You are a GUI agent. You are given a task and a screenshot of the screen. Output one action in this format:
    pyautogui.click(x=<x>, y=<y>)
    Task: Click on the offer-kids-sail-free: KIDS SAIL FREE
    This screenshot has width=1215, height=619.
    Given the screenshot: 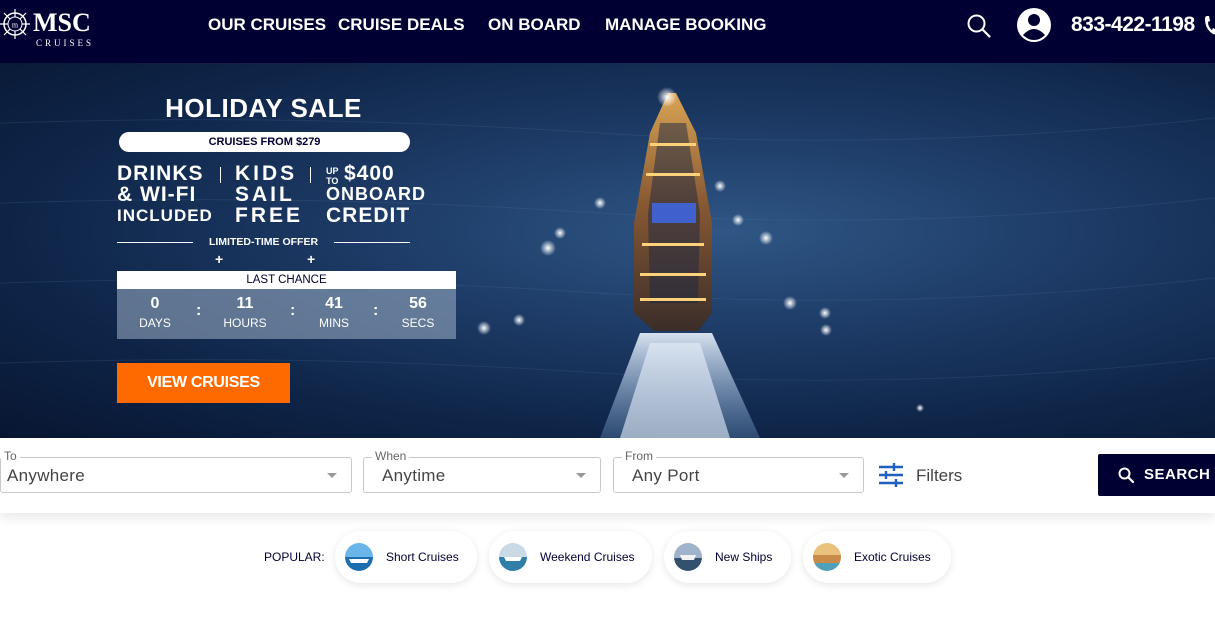 What is the action you would take?
    pyautogui.click(x=269, y=194)
    